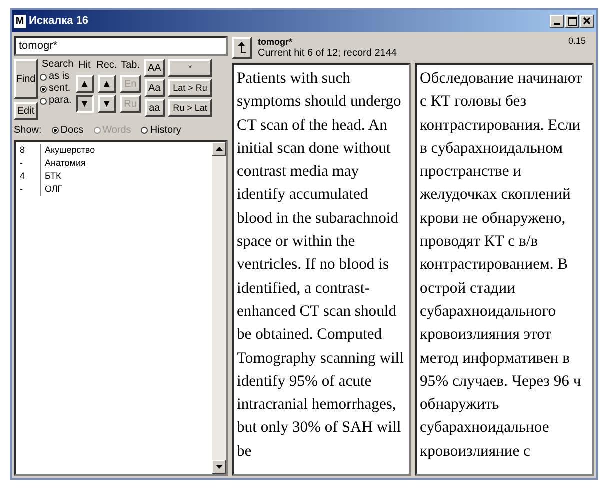 The image size is (604, 488). Describe the element at coordinates (63, 163) in the screenshot. I see `document-name: Анатомия` at that location.